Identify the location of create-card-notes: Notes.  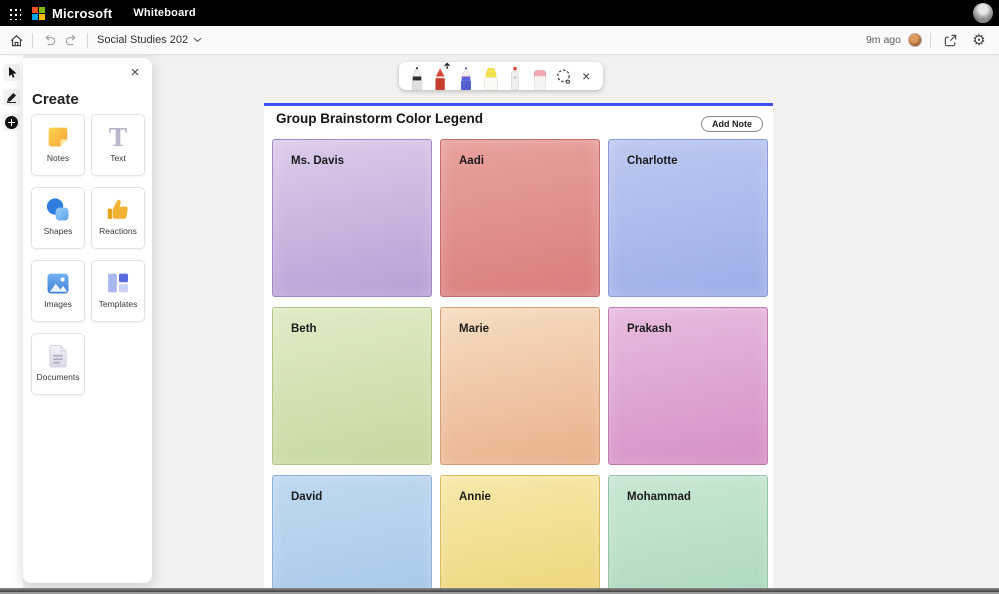
(58, 145).